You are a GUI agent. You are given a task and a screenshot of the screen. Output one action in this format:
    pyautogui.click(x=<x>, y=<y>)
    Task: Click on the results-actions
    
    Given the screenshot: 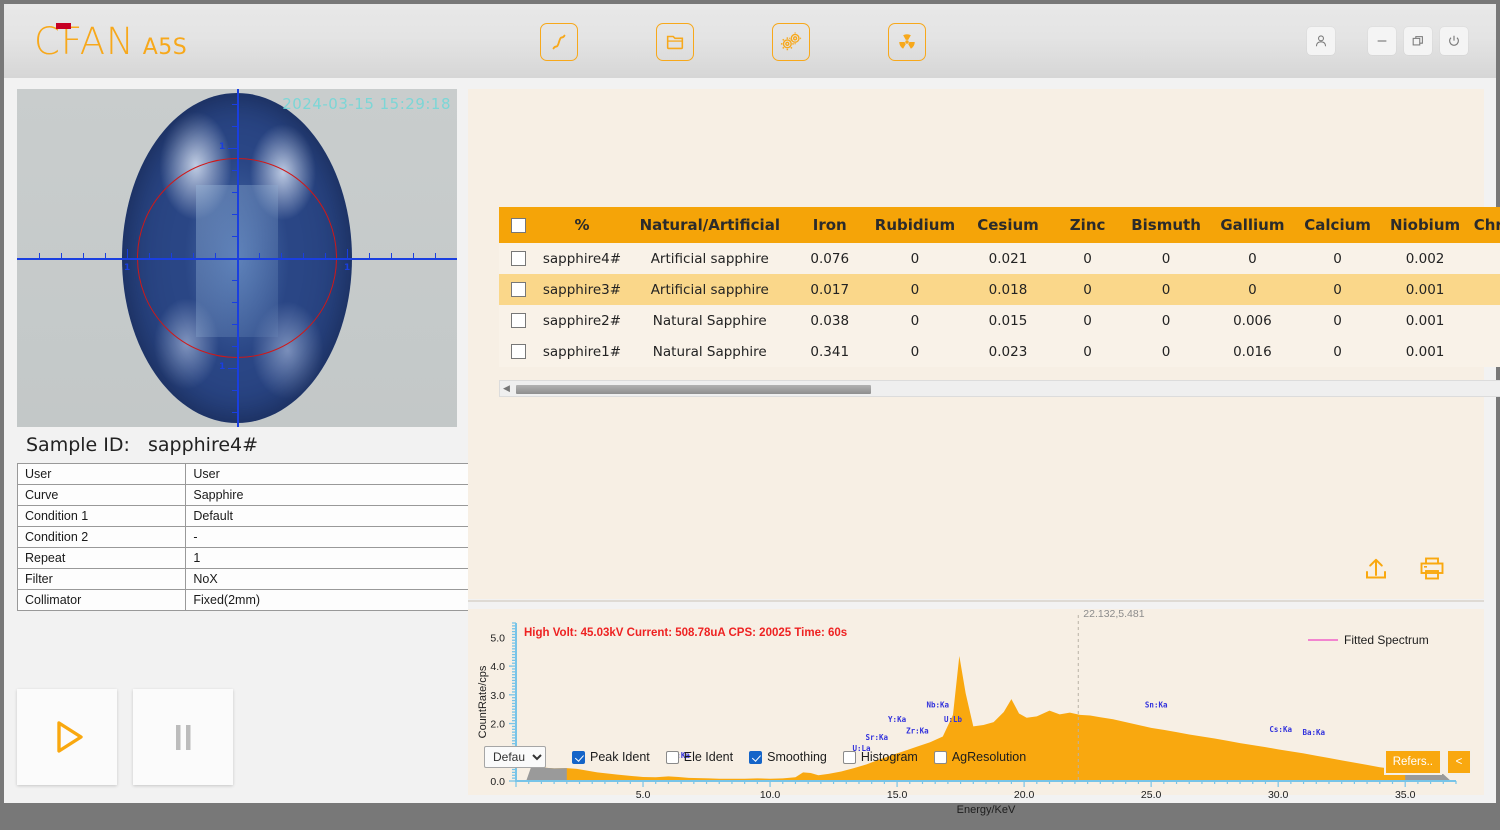 What is the action you would take?
    pyautogui.click(x=1404, y=571)
    